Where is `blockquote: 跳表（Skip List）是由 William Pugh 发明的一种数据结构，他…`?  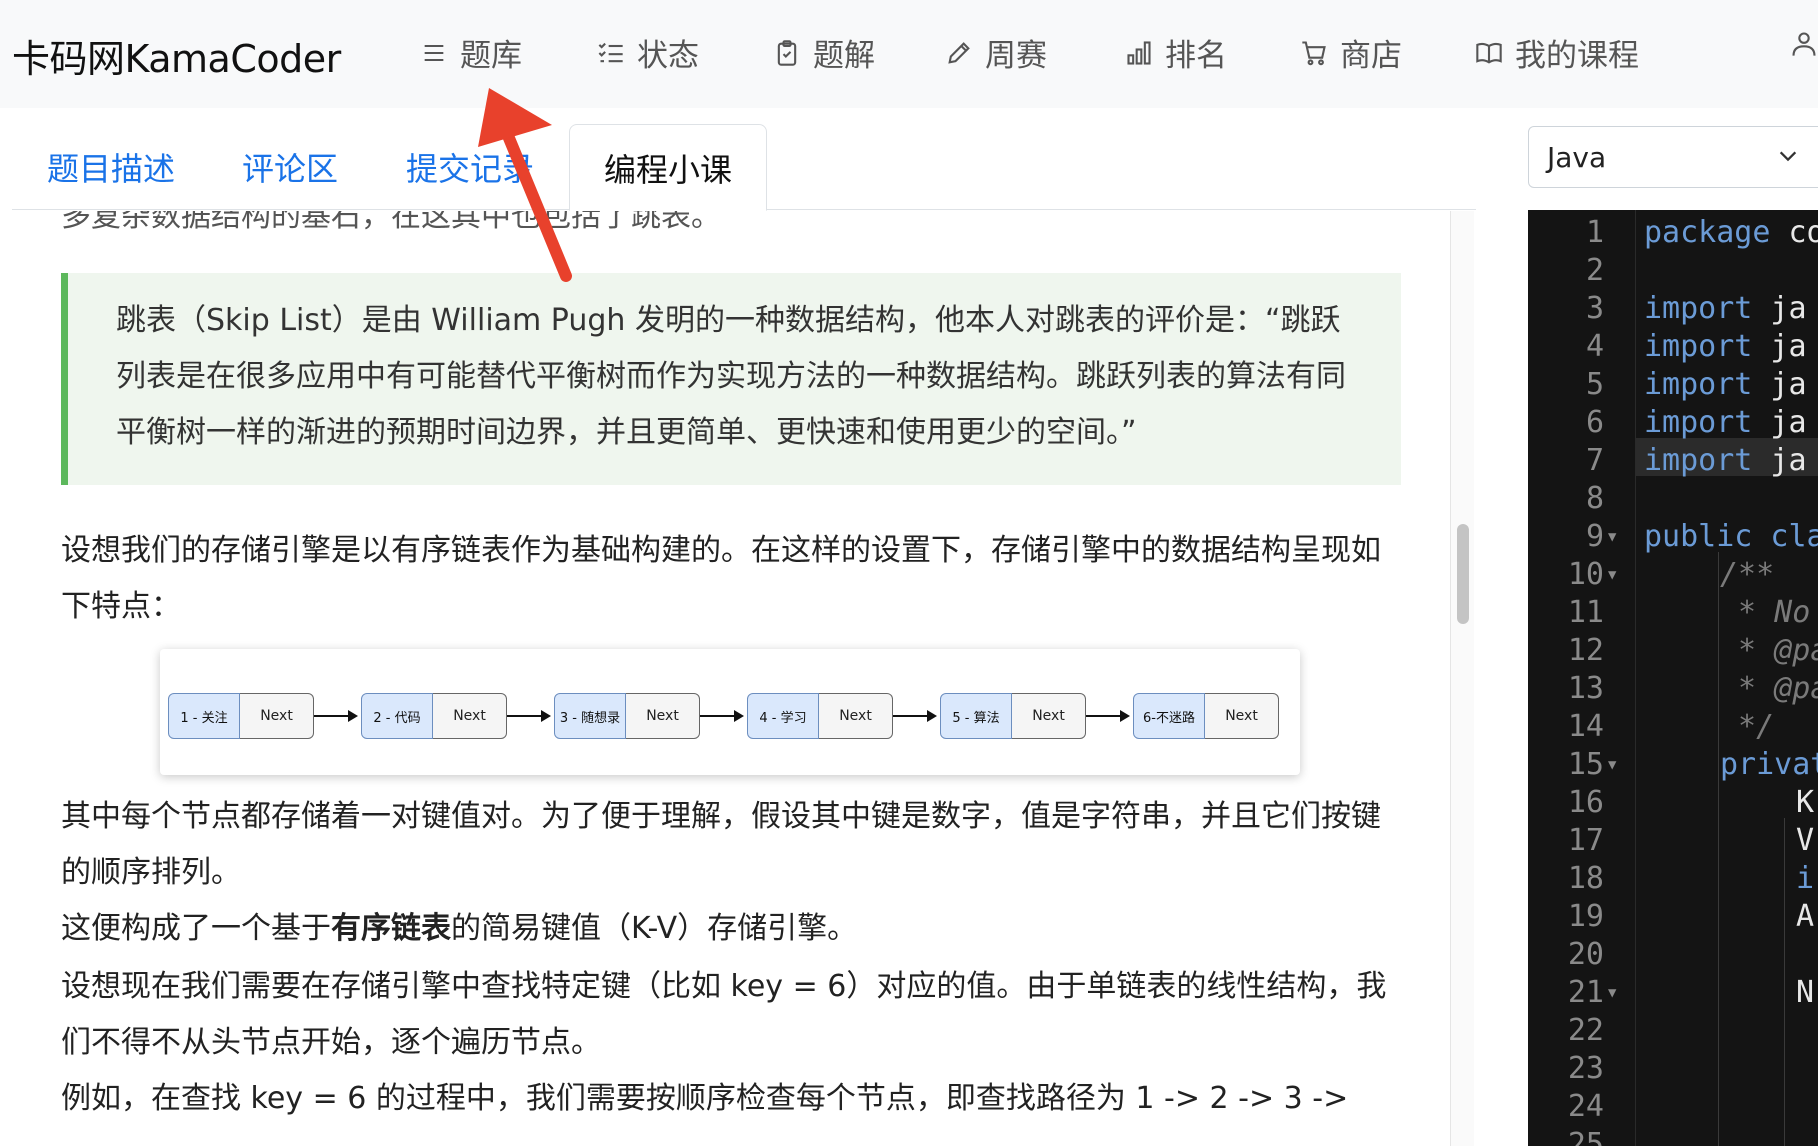
blockquote: 跳表（Skip List）是由 William Pugh 发明的一种数据结构，他… is located at coordinates (731, 379).